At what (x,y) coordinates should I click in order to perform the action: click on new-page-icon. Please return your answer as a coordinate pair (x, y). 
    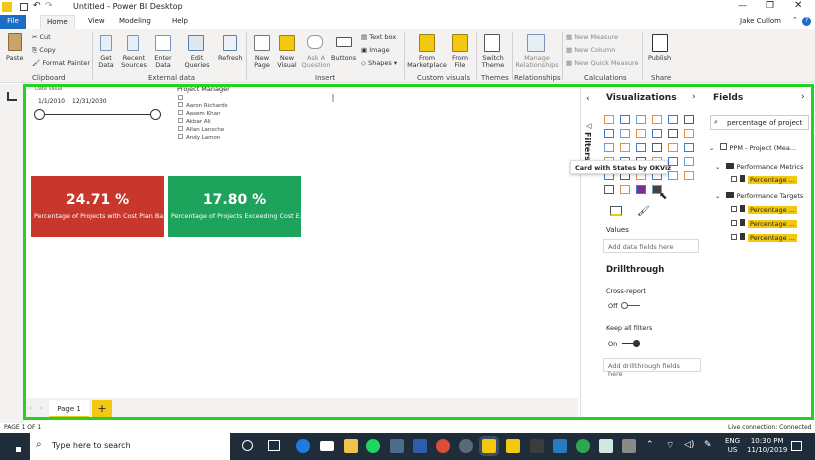
    Looking at the image, I should click on (262, 43).